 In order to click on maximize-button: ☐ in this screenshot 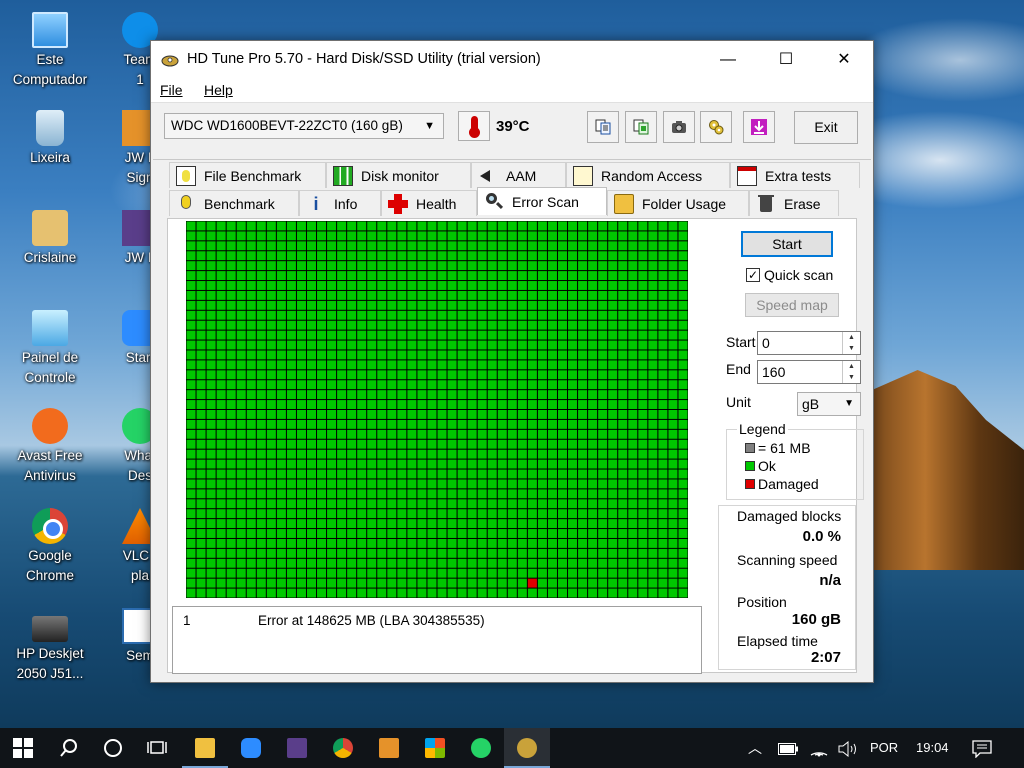, I will do `click(786, 60)`.